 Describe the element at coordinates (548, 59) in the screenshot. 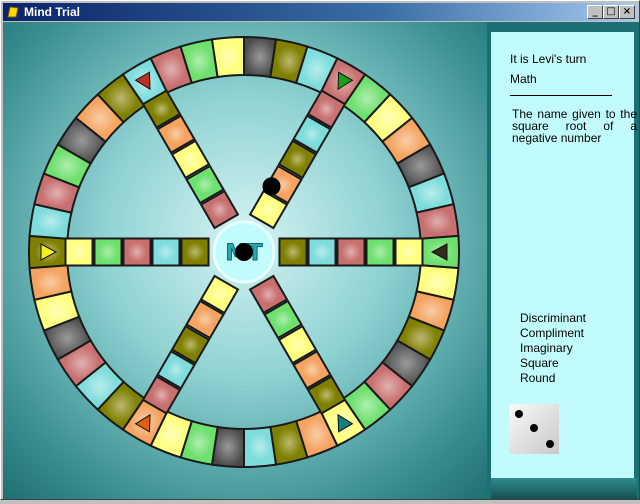

I see `turn-label: It is Levi's turn` at that location.